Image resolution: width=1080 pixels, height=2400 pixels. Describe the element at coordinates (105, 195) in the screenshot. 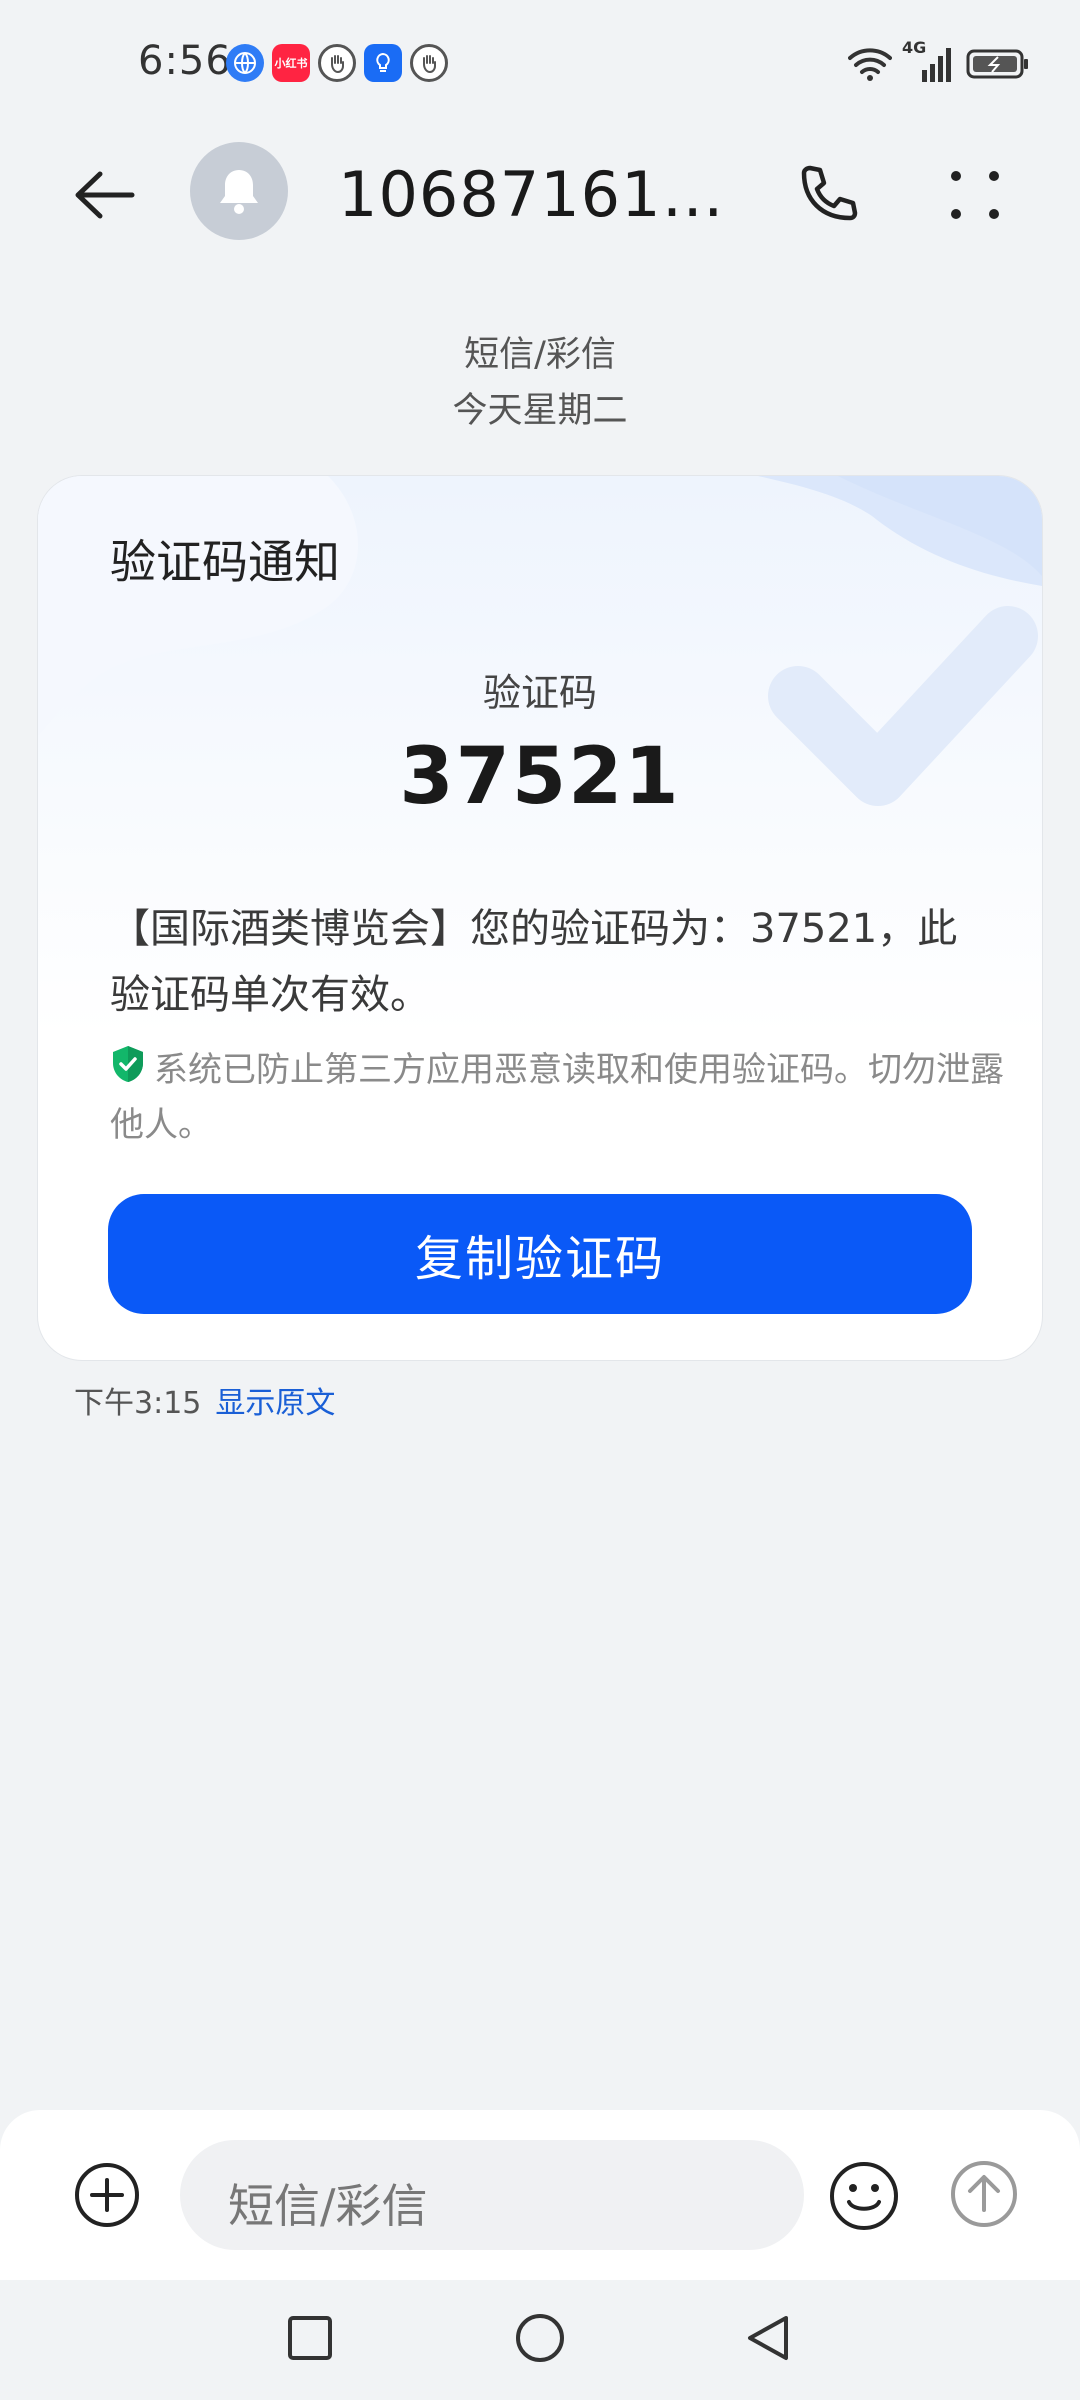

I see `back-arrow-icon` at that location.